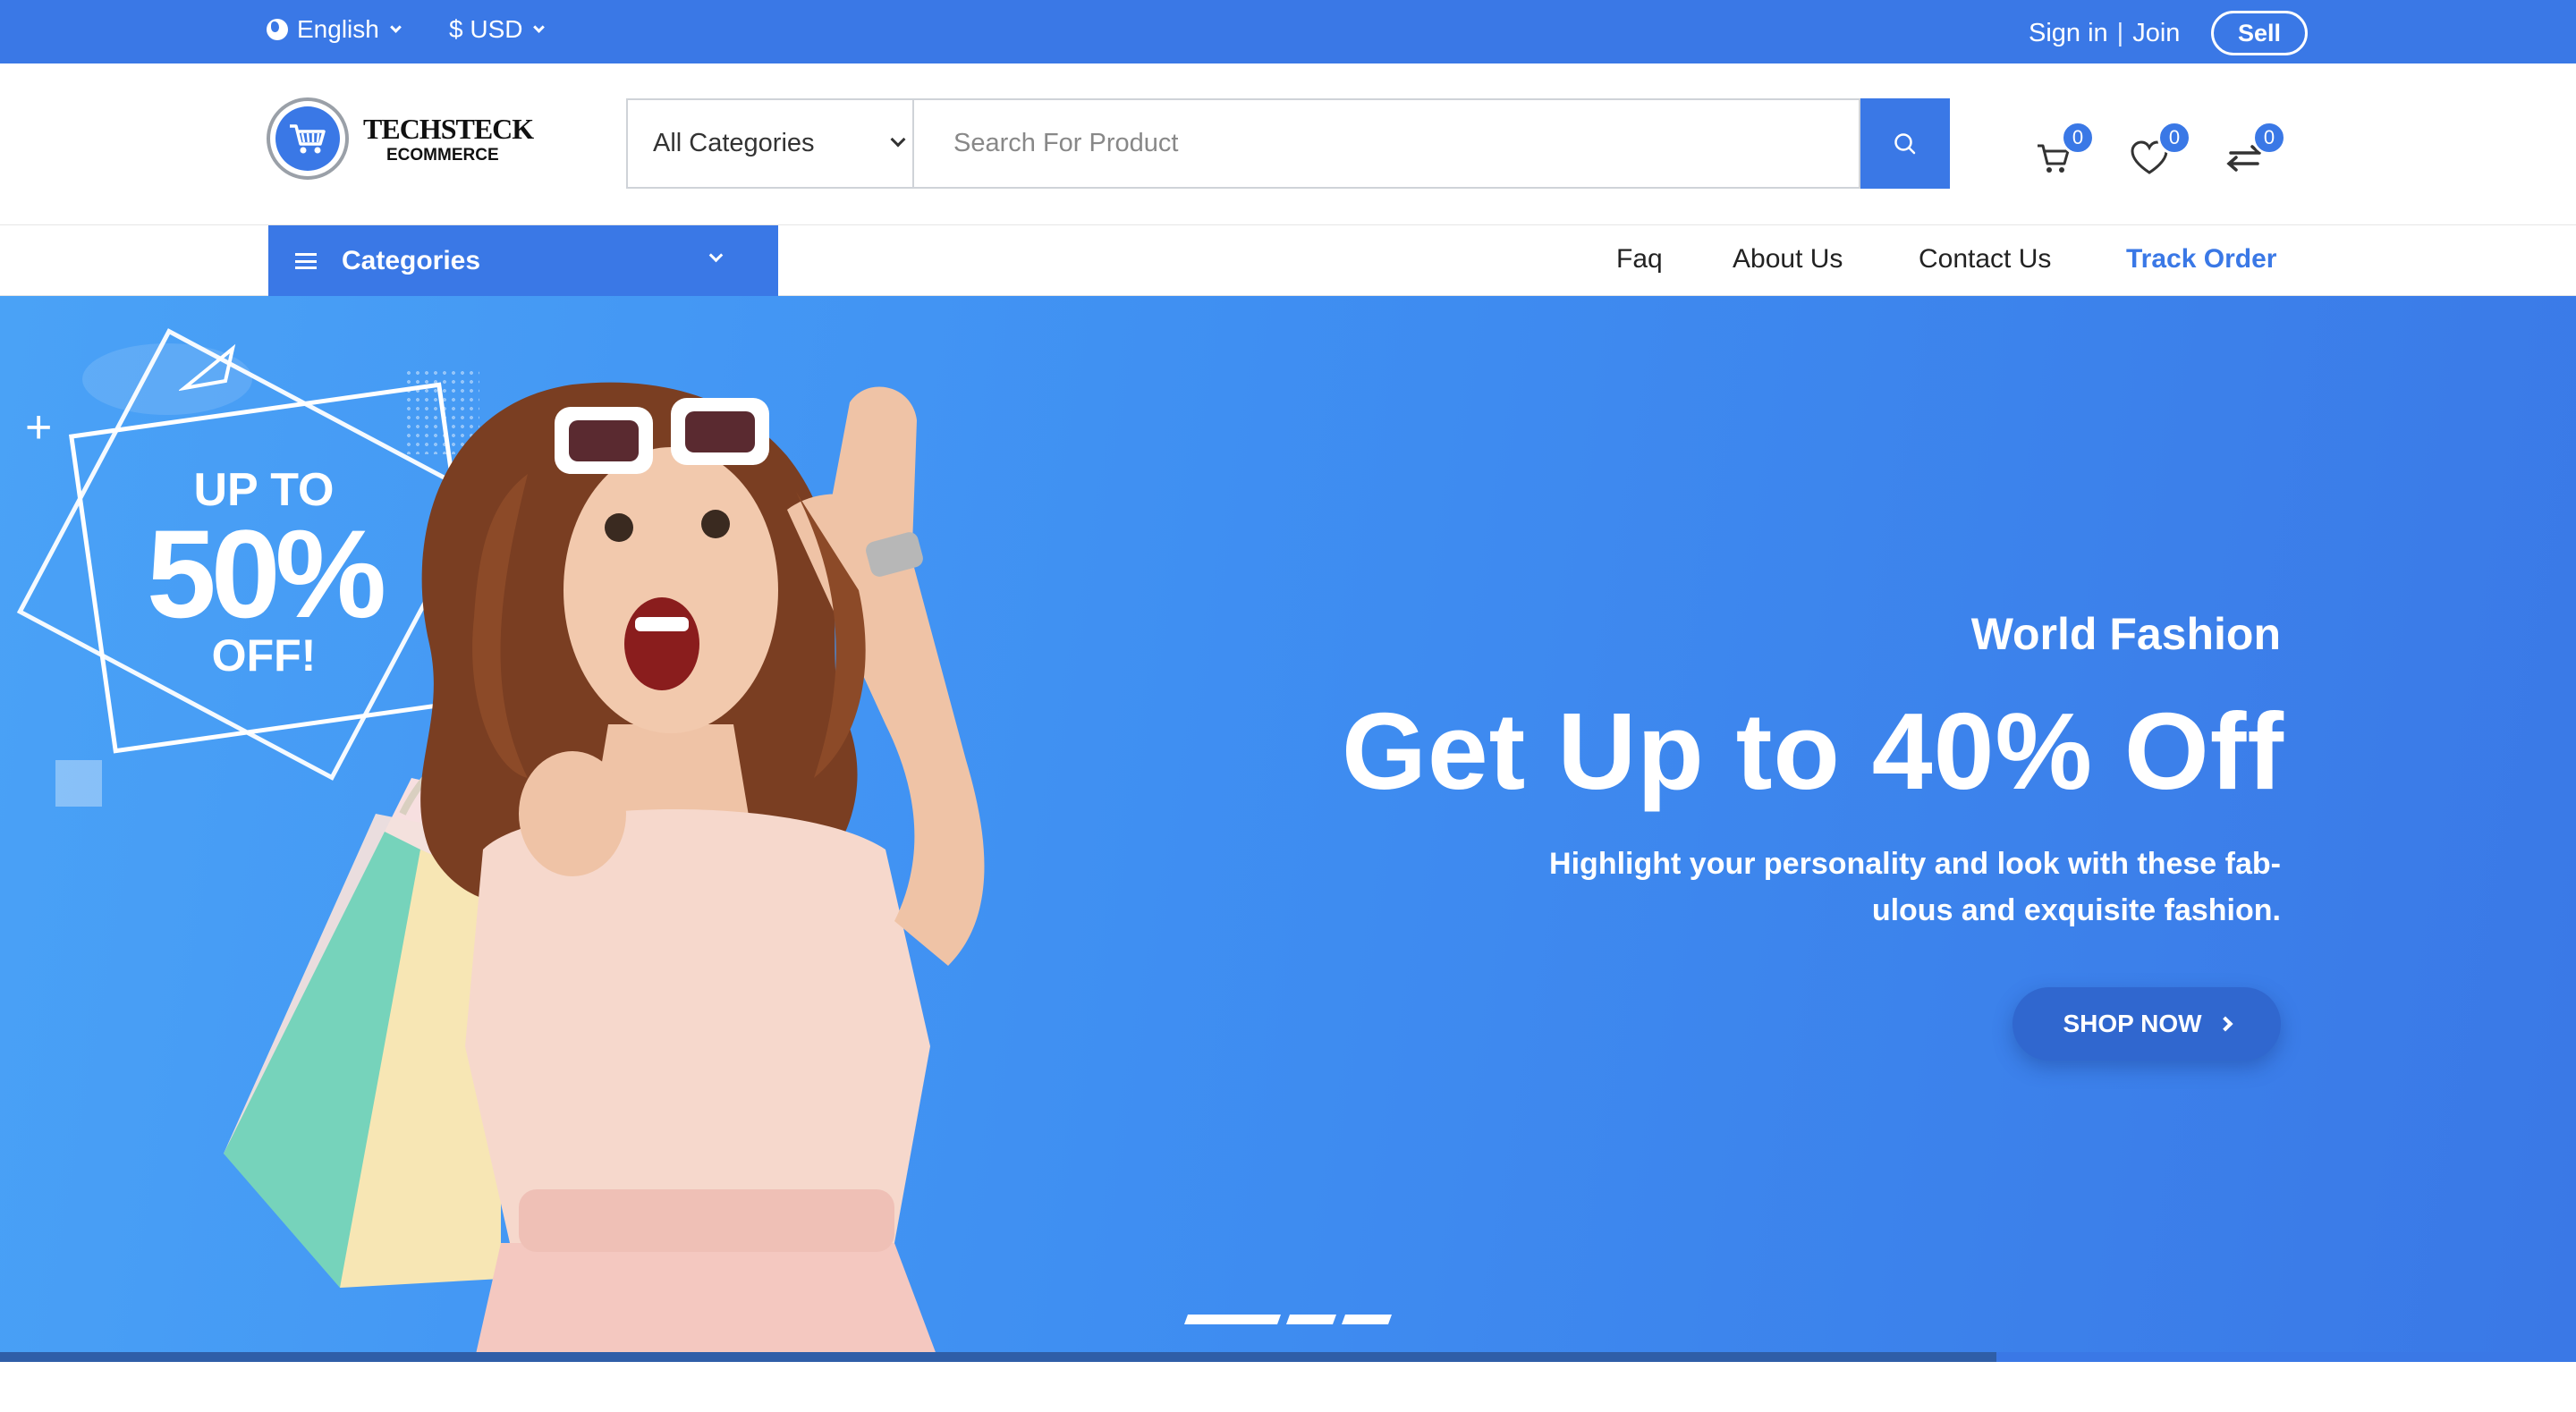  I want to click on logo-text: TECHSTECK ECOMMERCE, so click(448, 138).